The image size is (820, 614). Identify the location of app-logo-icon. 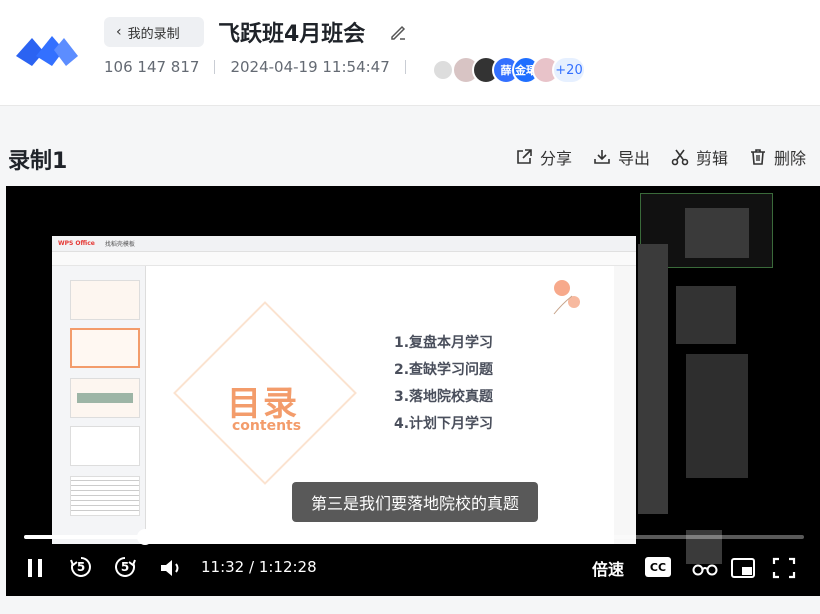
(47, 51).